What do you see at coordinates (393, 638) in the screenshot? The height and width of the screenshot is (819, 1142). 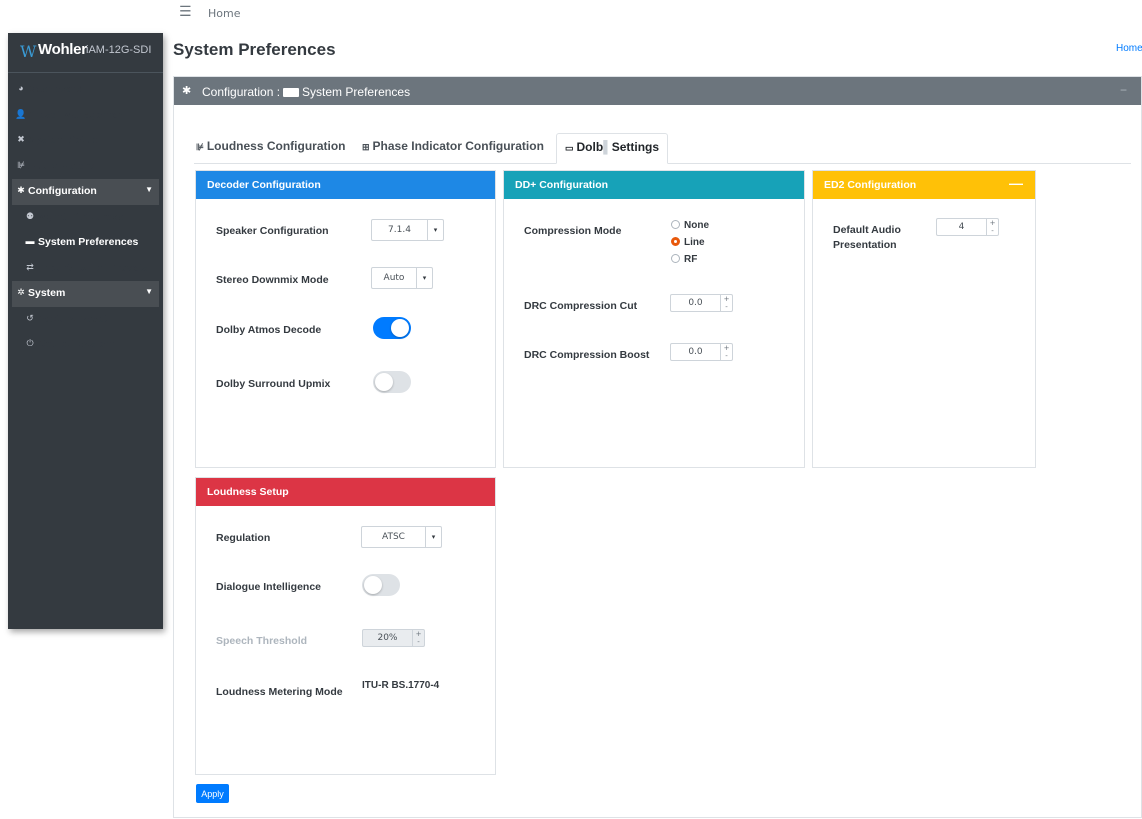 I see `speech-threshold-input: 20% + -` at bounding box center [393, 638].